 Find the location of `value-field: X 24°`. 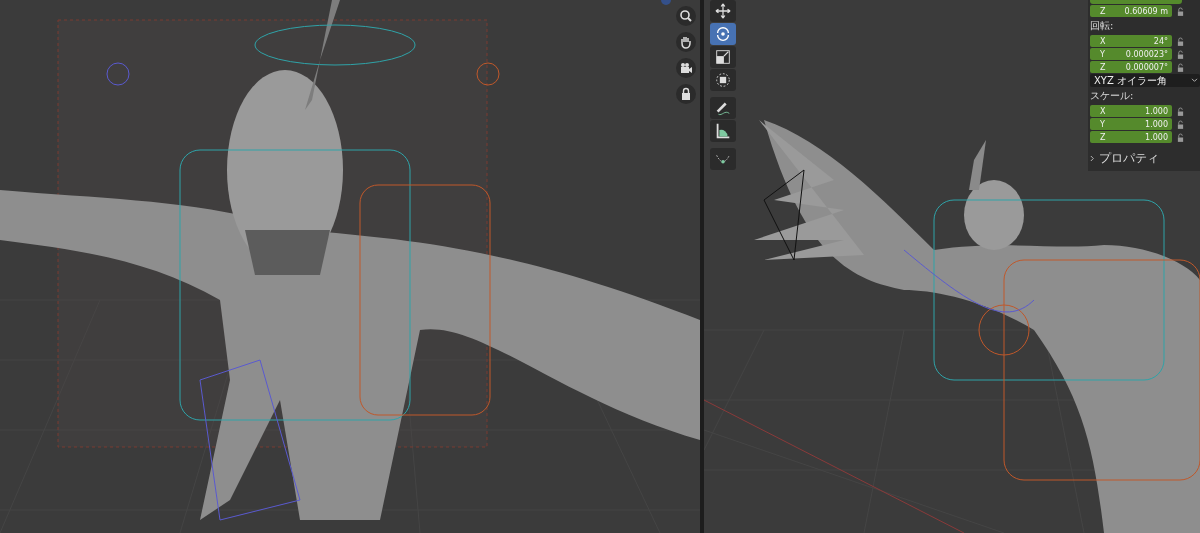

value-field: X 24° is located at coordinates (1131, 41).